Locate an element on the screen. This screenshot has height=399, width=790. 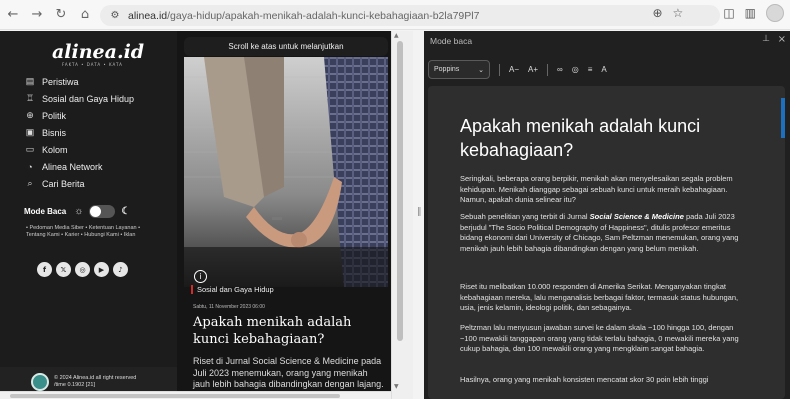
article-photo: i is located at coordinates (286, 172).